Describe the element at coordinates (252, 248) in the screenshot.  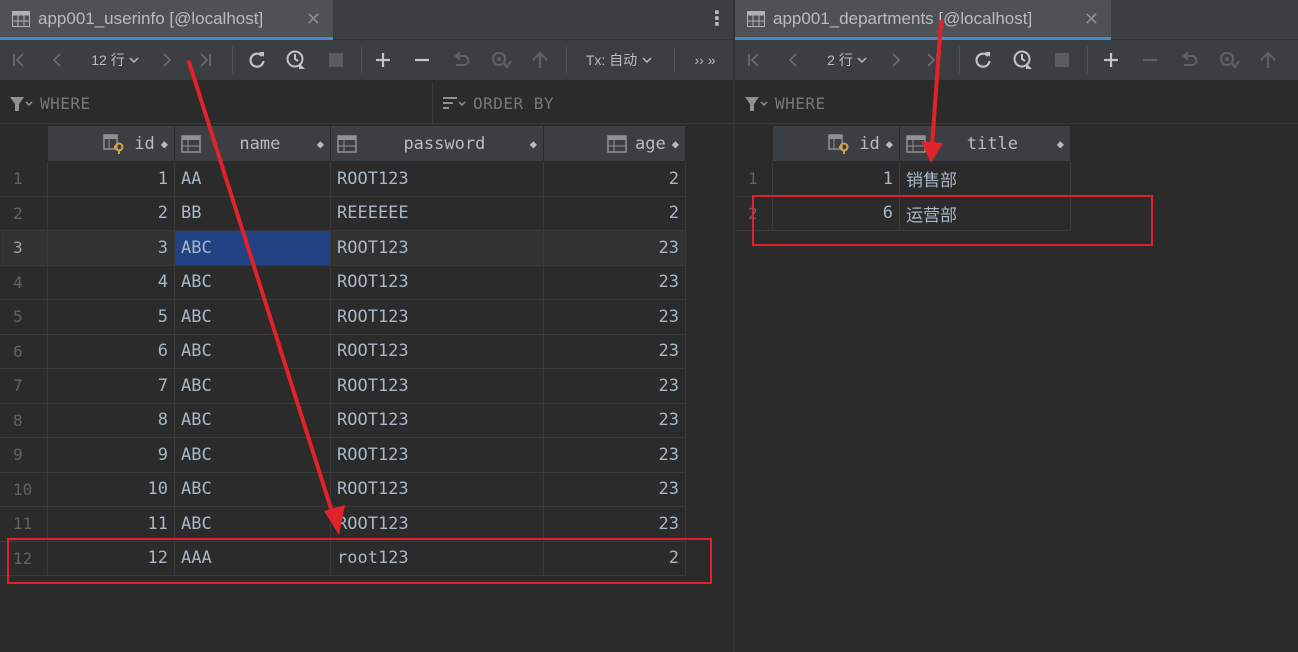
I see `cell-name-selected: ABC` at that location.